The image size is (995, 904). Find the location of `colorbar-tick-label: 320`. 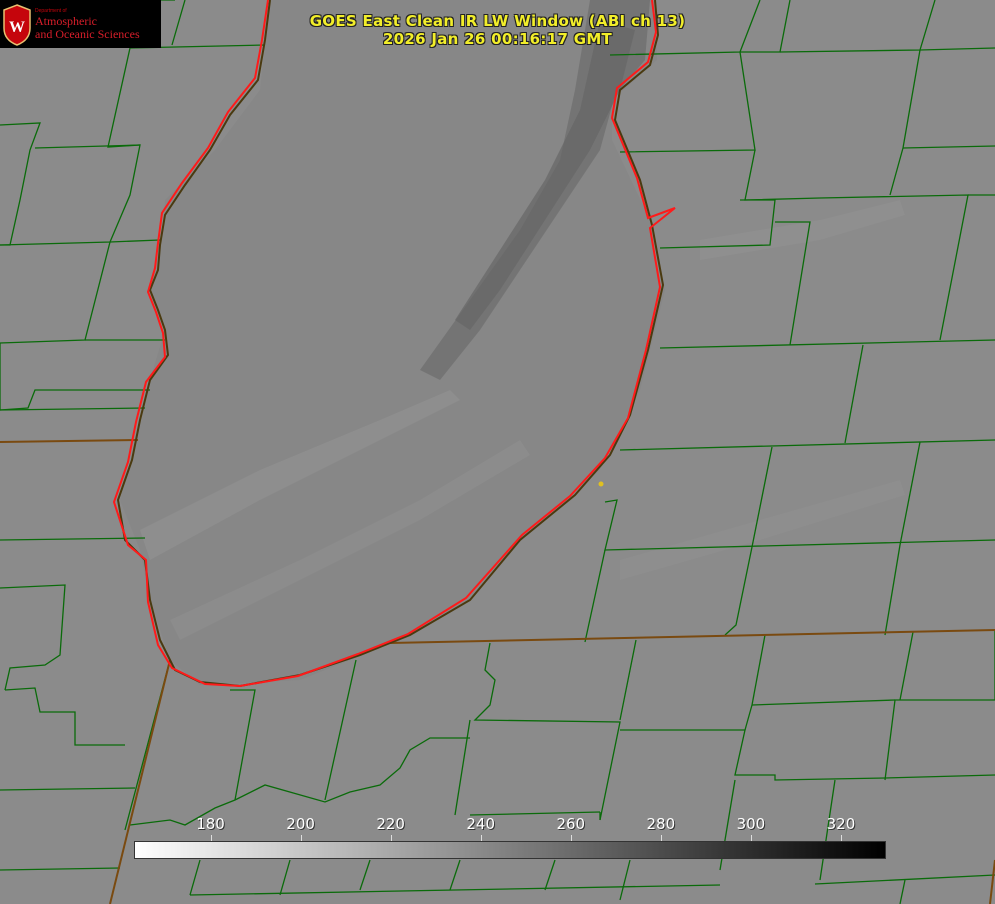

colorbar-tick-label: 320 is located at coordinates (841, 824).